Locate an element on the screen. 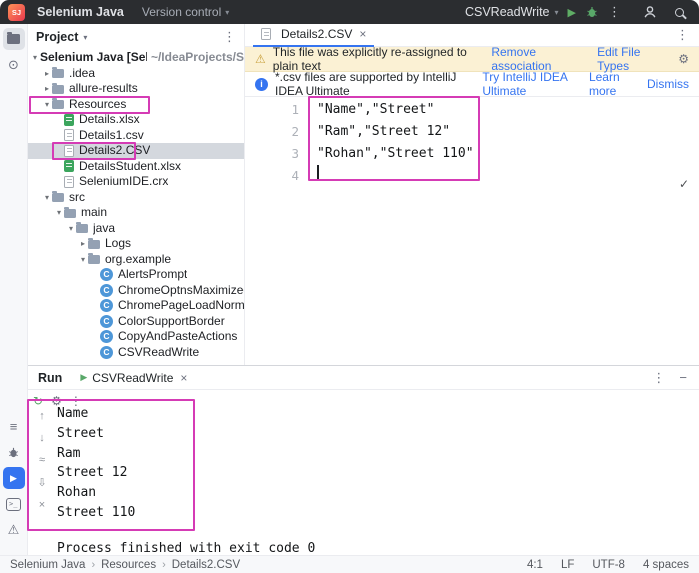  run-tab-csvreadwrite: ▶ CSVReadWrite × is located at coordinates (133, 378).